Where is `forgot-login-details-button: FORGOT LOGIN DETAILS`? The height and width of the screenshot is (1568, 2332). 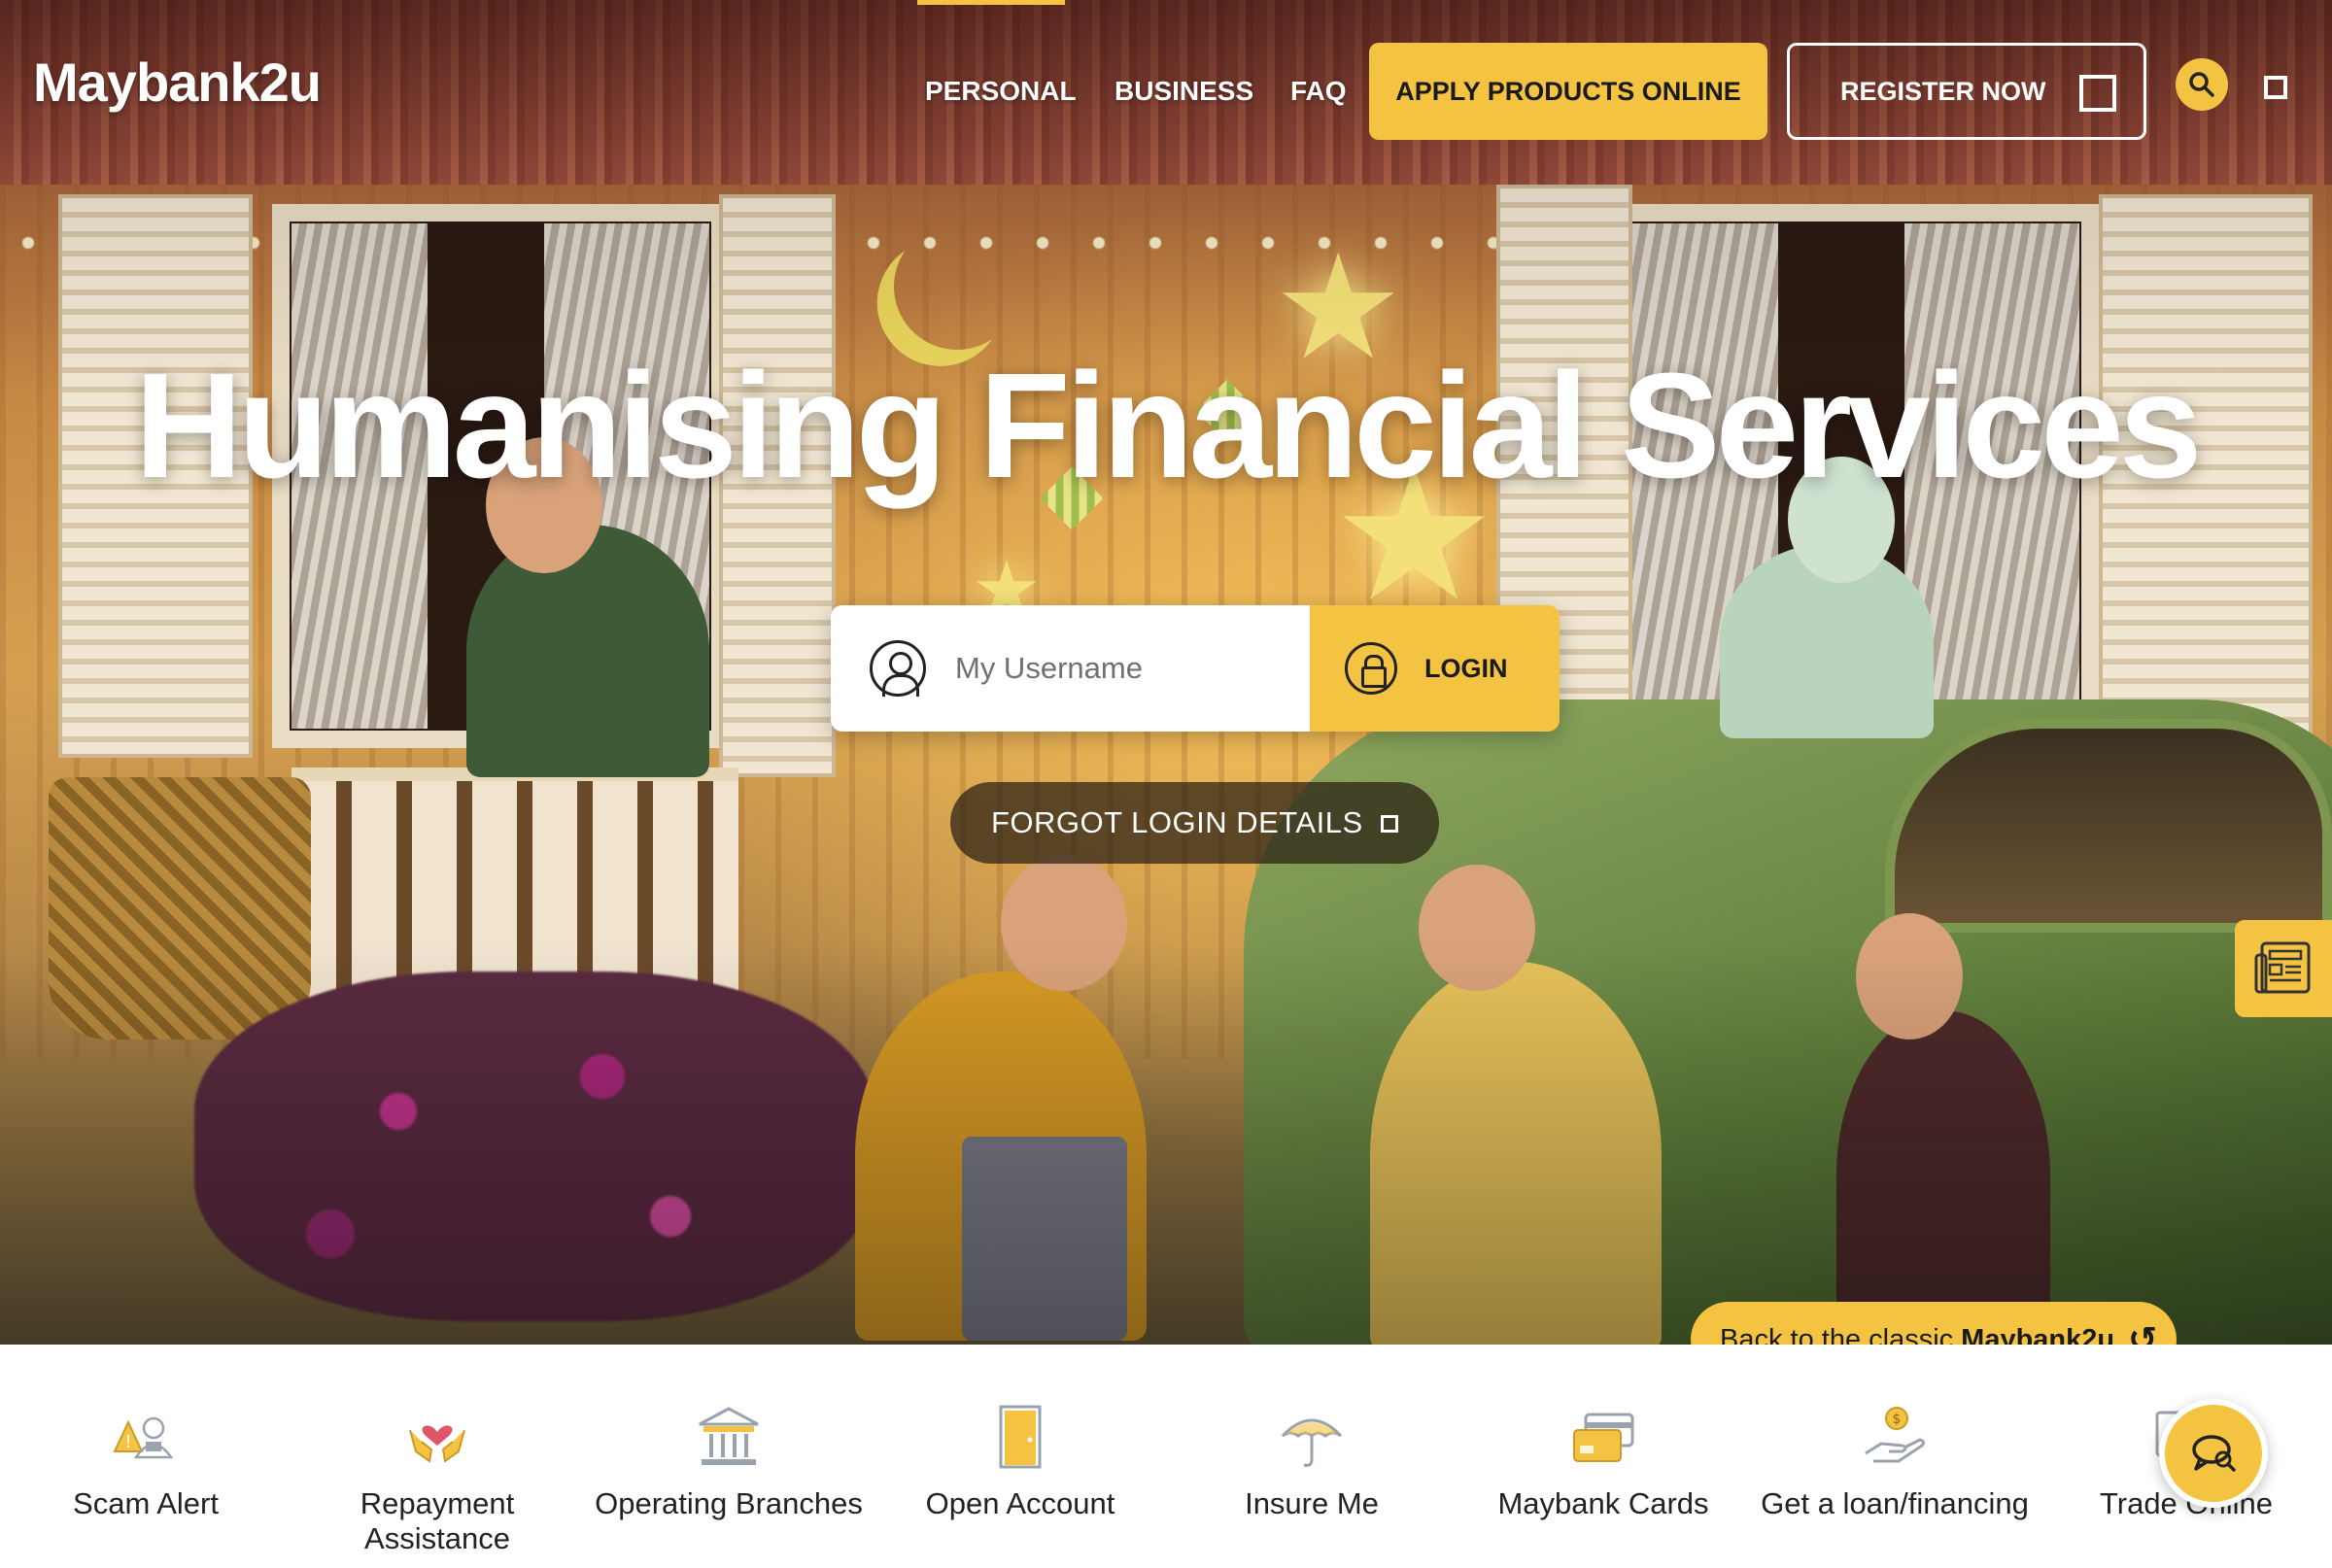
forgot-login-details-button: FORGOT LOGIN DETAILS is located at coordinates (1194, 823).